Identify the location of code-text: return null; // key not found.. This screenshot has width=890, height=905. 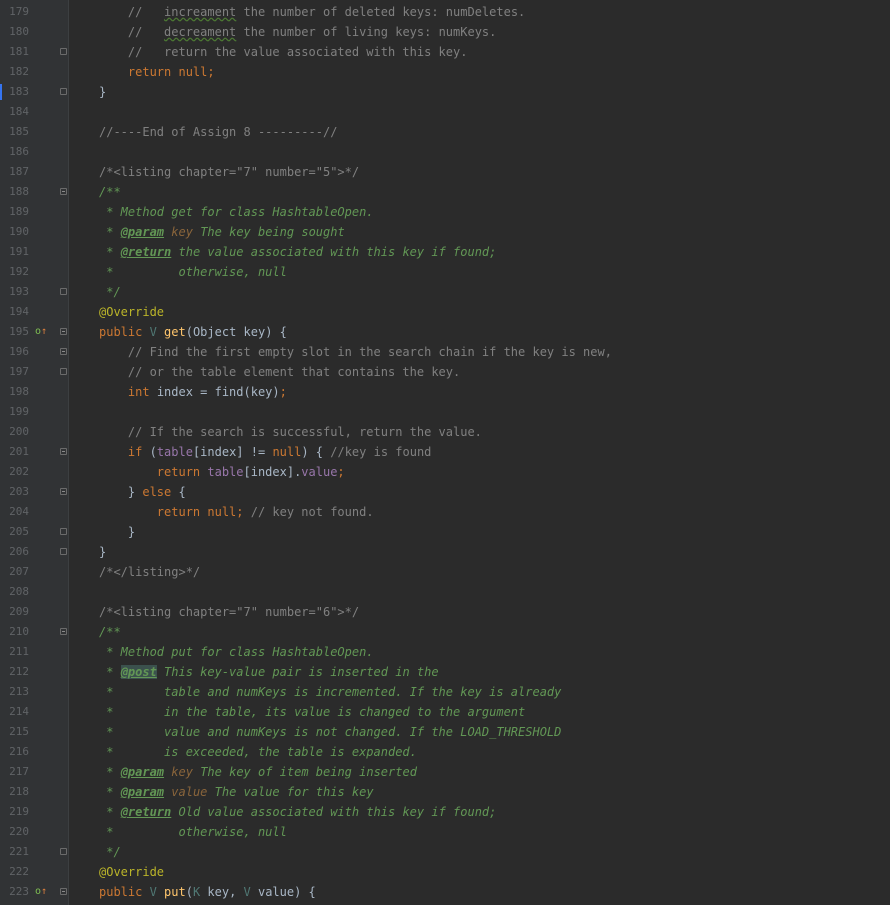
(236, 512).